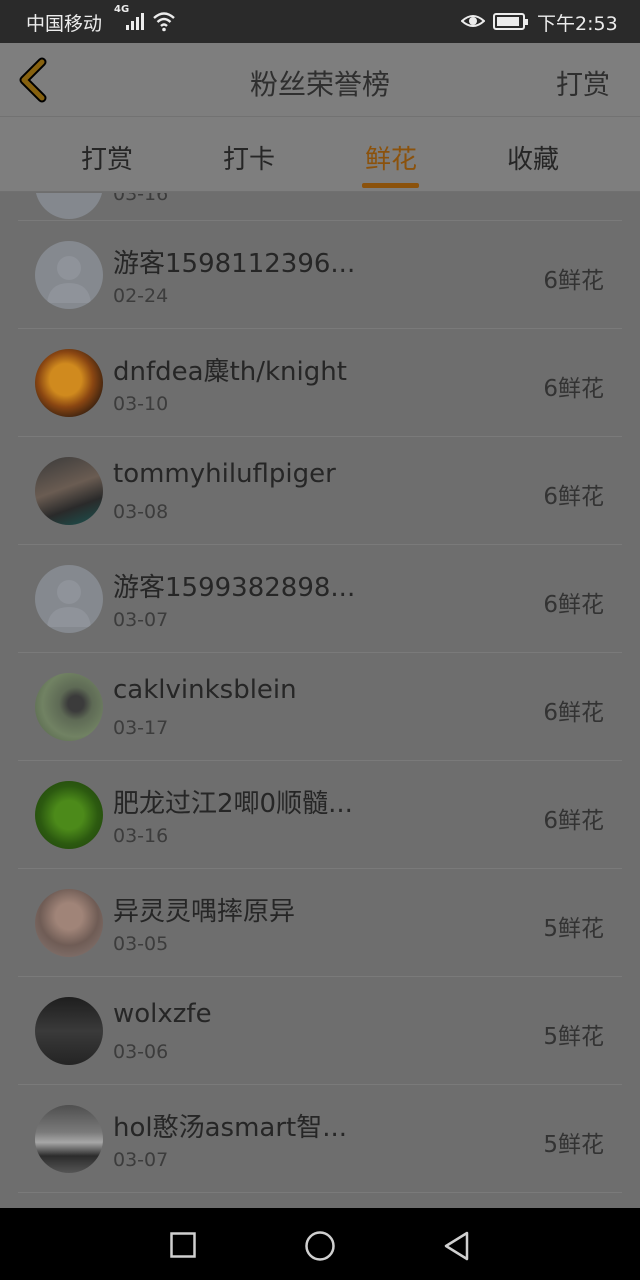 Image resolution: width=640 pixels, height=1280 pixels. What do you see at coordinates (141, 512) in the screenshot?
I see `item-date: 03-08` at bounding box center [141, 512].